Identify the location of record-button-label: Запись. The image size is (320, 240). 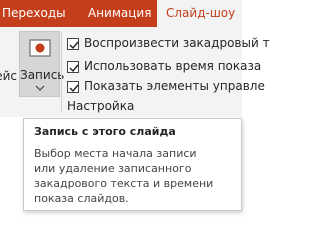
(42, 75).